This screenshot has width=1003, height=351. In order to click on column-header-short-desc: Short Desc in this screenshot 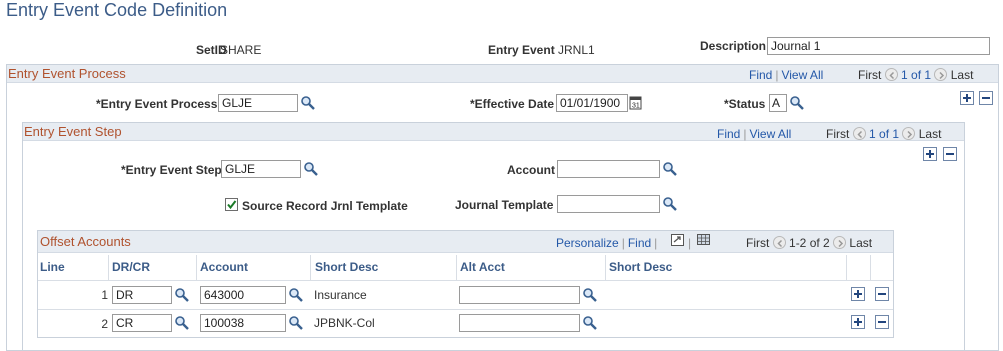, I will do `click(347, 267)`.